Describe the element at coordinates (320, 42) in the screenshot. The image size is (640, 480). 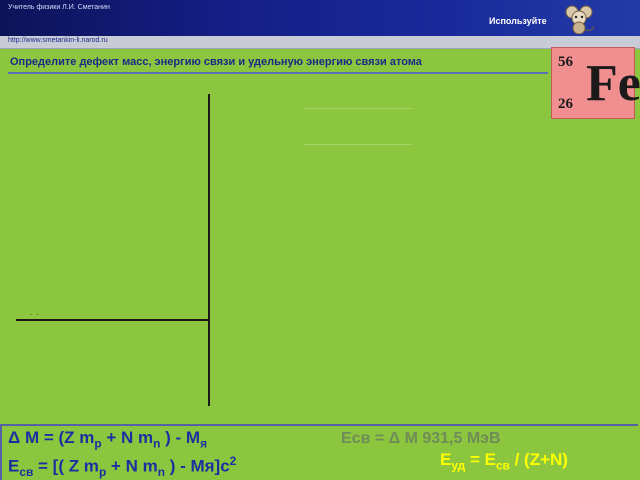
I see `url-bar: http://www.smetankin-li.narod.ru` at that location.